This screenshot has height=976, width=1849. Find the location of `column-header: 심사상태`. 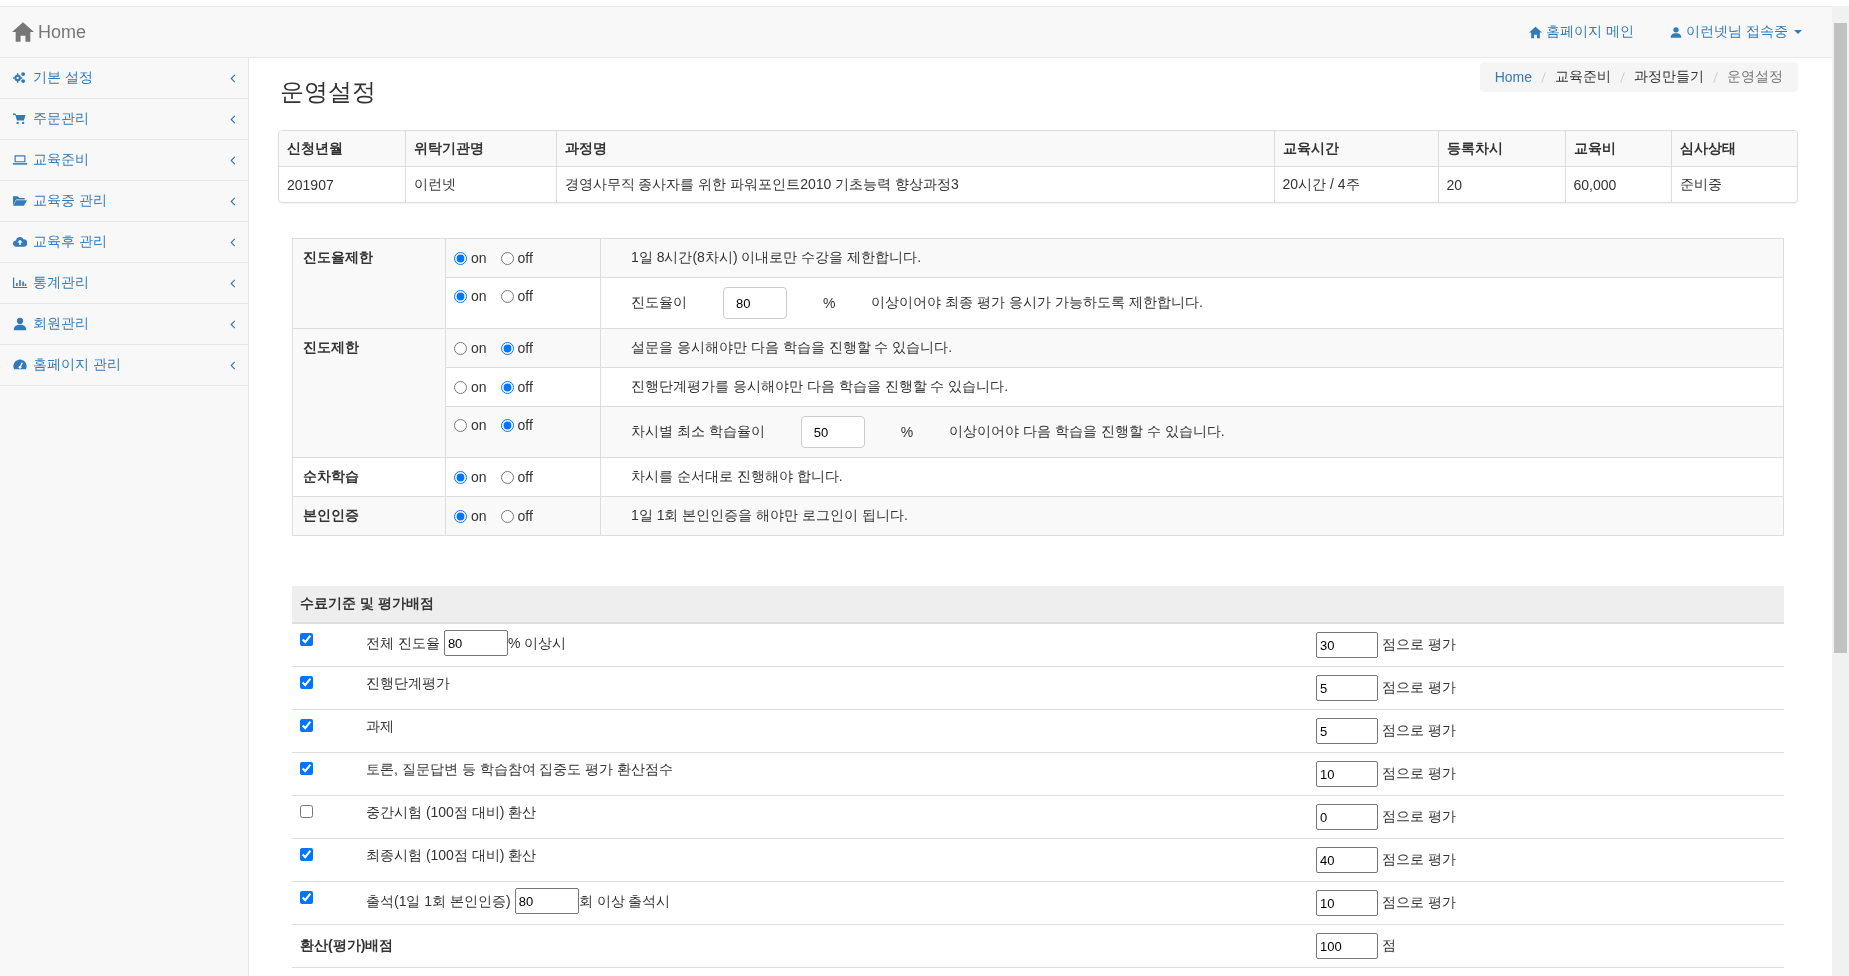

column-header: 심사상태 is located at coordinates (1734, 149).